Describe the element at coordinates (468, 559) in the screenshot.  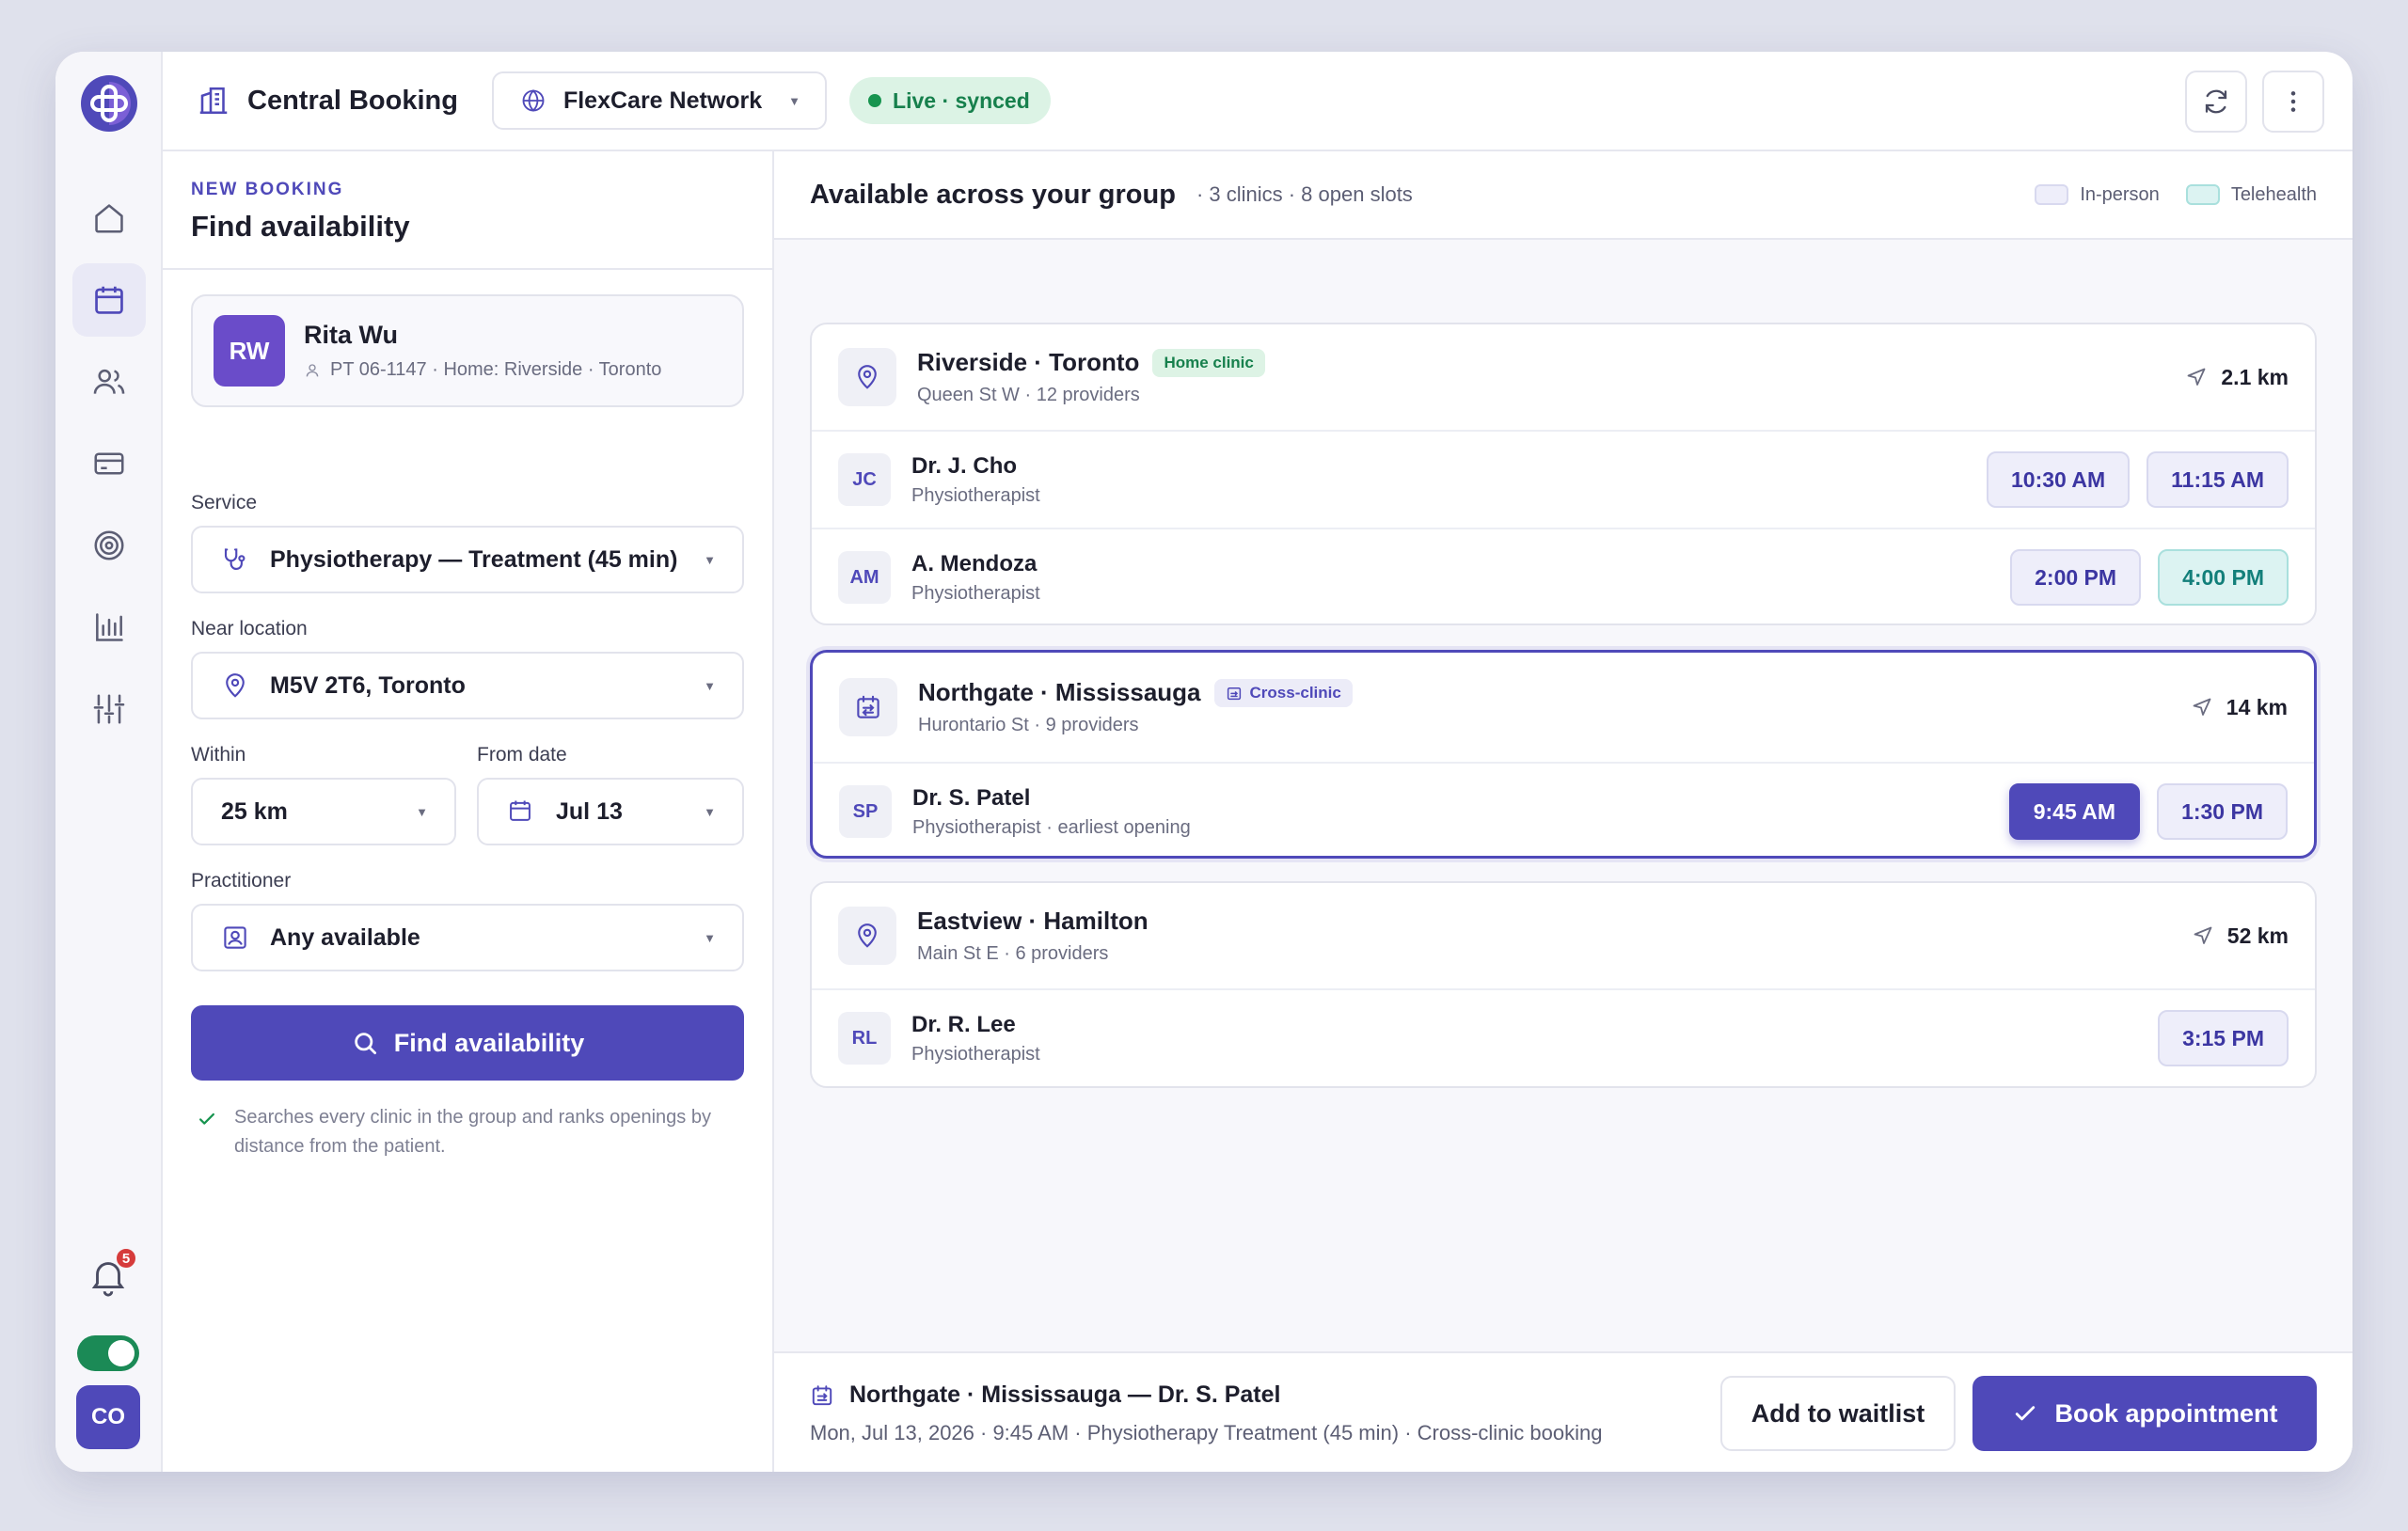
I see `service-select: Physiotherapy — Treatment (45 min) ▼` at that location.